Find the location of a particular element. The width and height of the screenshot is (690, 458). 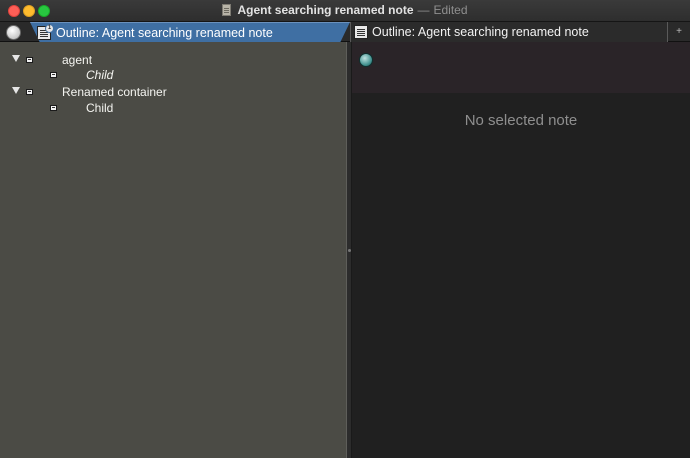

add-tab-button: + is located at coordinates (679, 32).